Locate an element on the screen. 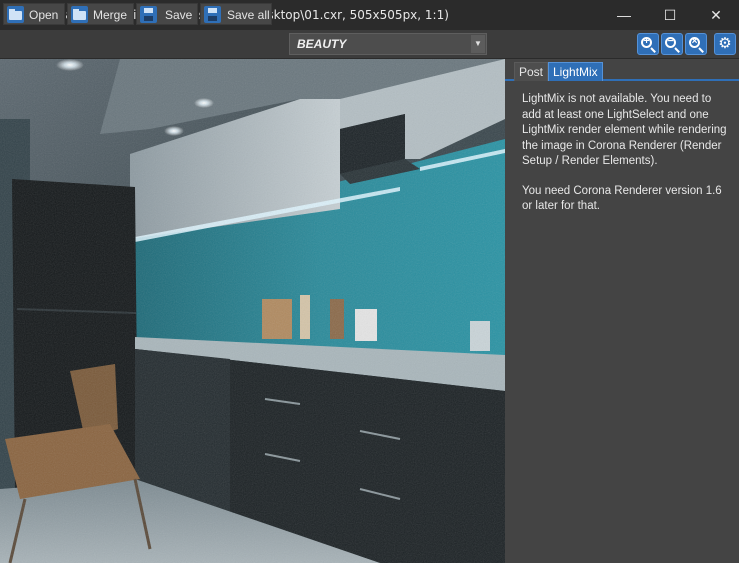  zoom-out-button: − is located at coordinates (672, 44).